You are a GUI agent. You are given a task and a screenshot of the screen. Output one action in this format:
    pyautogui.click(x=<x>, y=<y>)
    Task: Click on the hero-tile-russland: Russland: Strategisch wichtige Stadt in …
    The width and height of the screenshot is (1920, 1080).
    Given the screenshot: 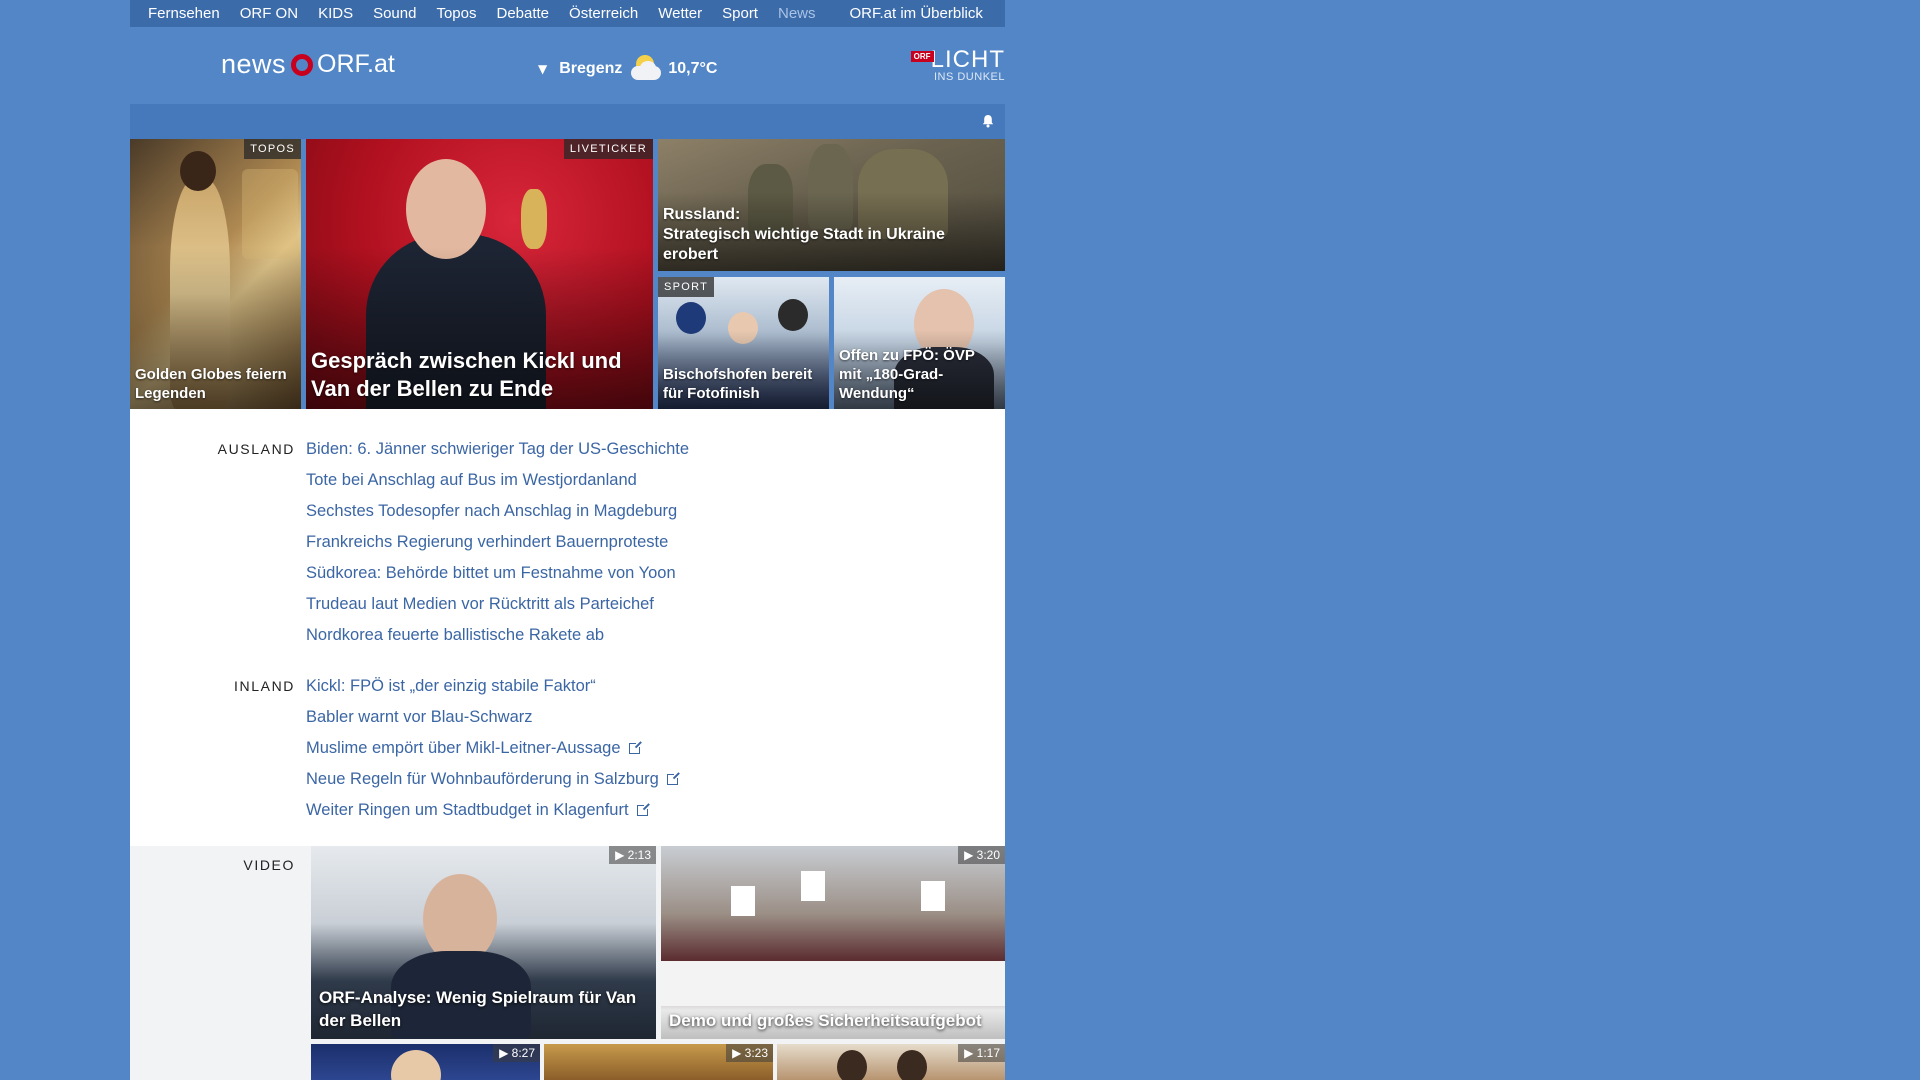 What is the action you would take?
    pyautogui.click(x=831, y=205)
    